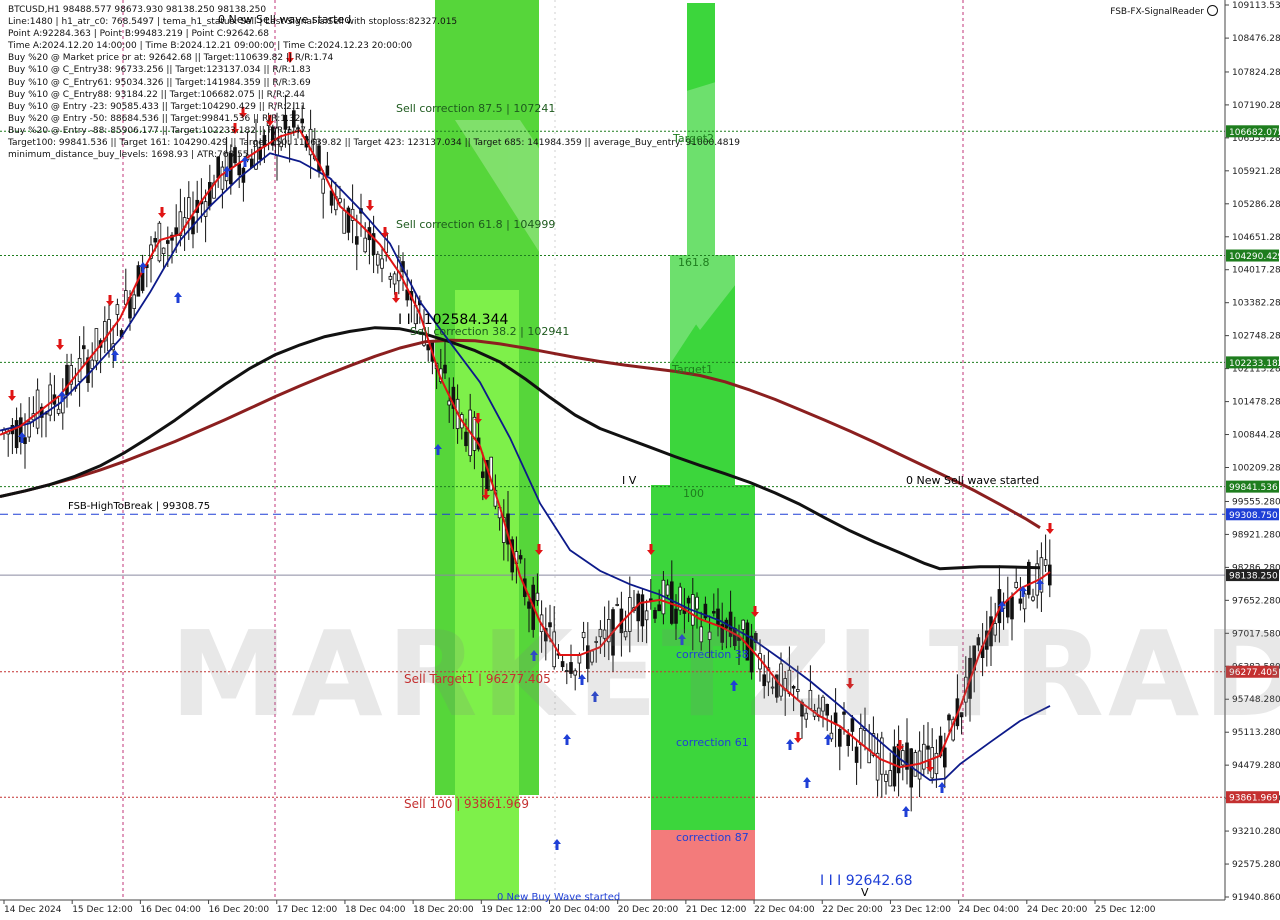 The image size is (1280, 920). I want to click on x-tick-label: 16 Dec 20:00, so click(239, 910).